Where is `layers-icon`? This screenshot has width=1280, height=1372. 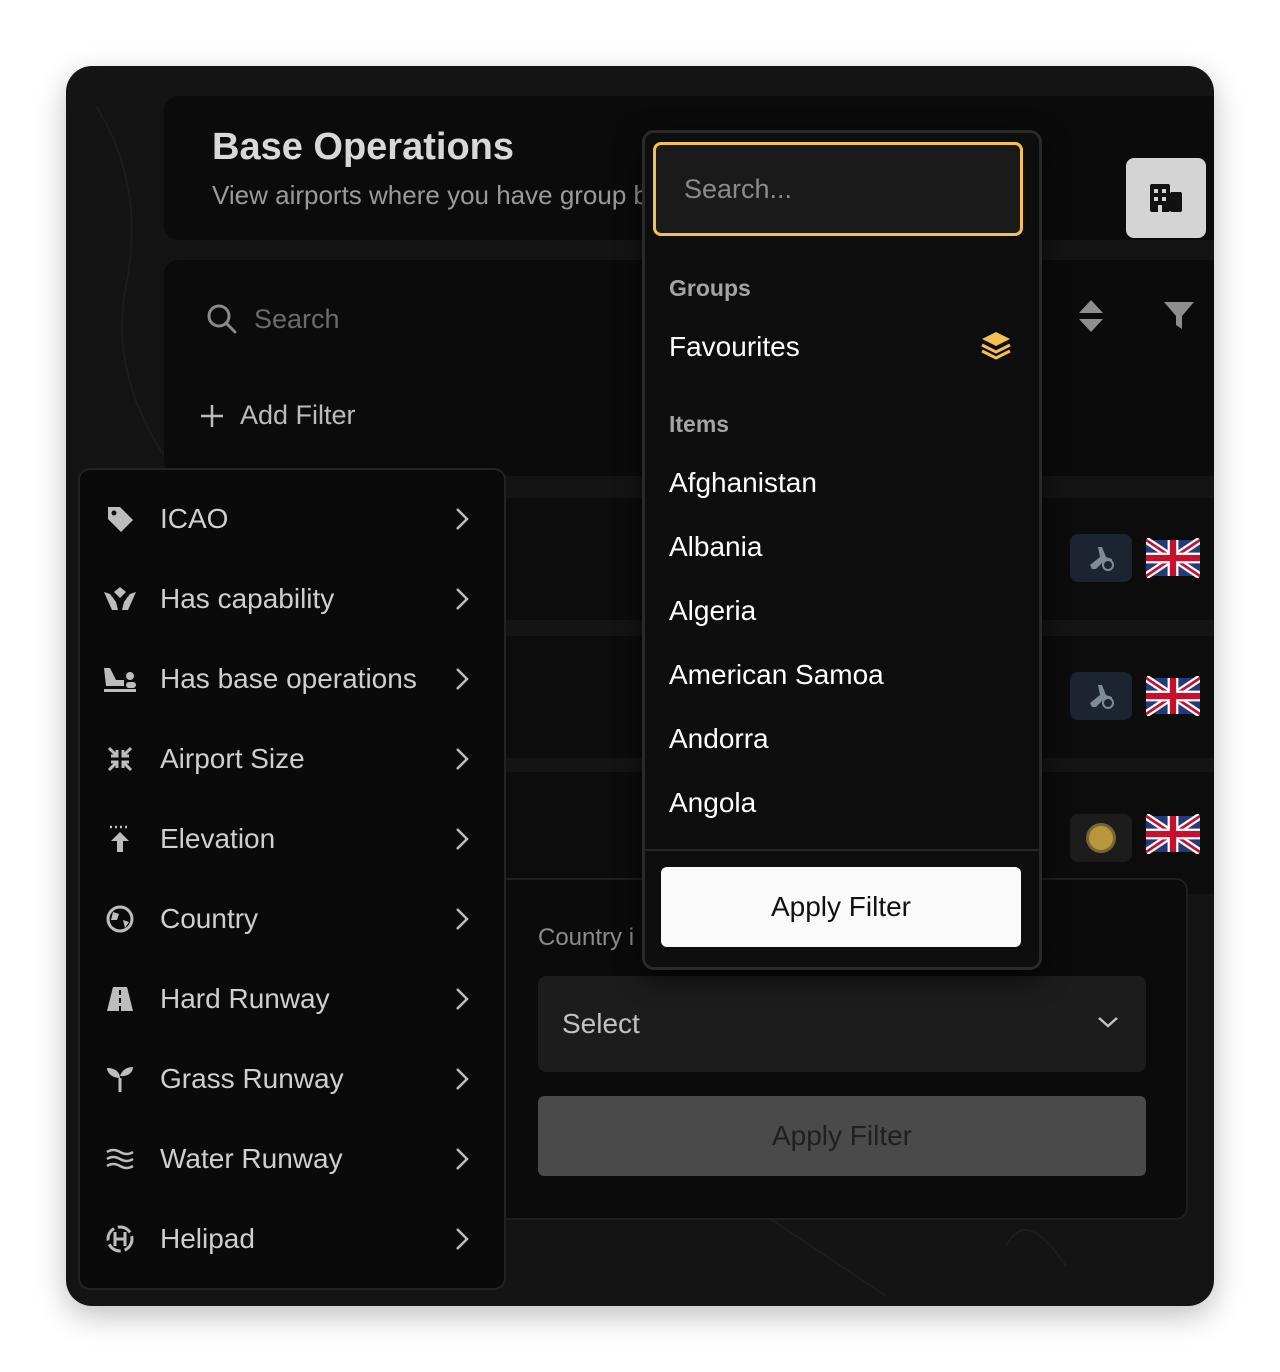
layers-icon is located at coordinates (996, 346).